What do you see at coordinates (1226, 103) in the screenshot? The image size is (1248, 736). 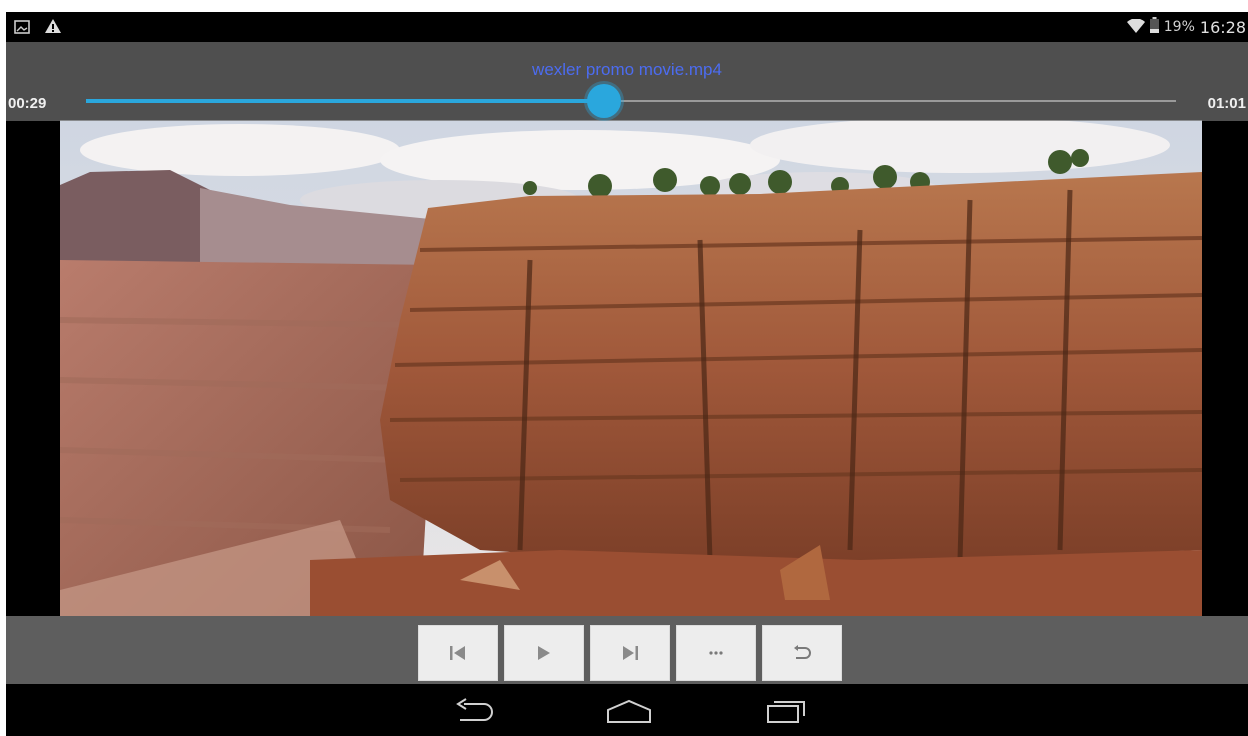 I see `total-time: 01:01` at bounding box center [1226, 103].